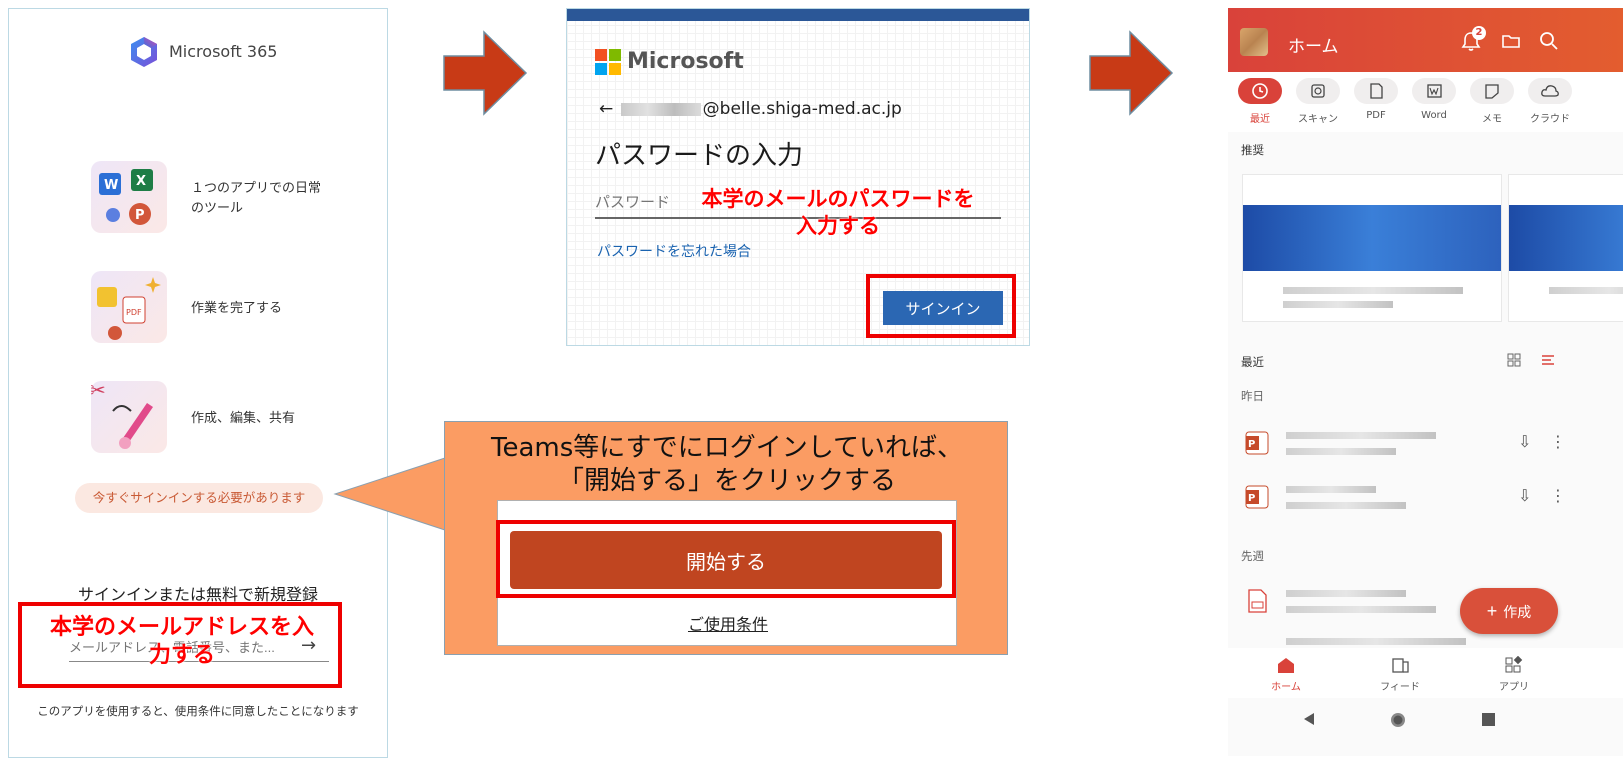 The height and width of the screenshot is (758, 1623). What do you see at coordinates (1260, 91) in the screenshot?
I see `filter-recent-chip` at bounding box center [1260, 91].